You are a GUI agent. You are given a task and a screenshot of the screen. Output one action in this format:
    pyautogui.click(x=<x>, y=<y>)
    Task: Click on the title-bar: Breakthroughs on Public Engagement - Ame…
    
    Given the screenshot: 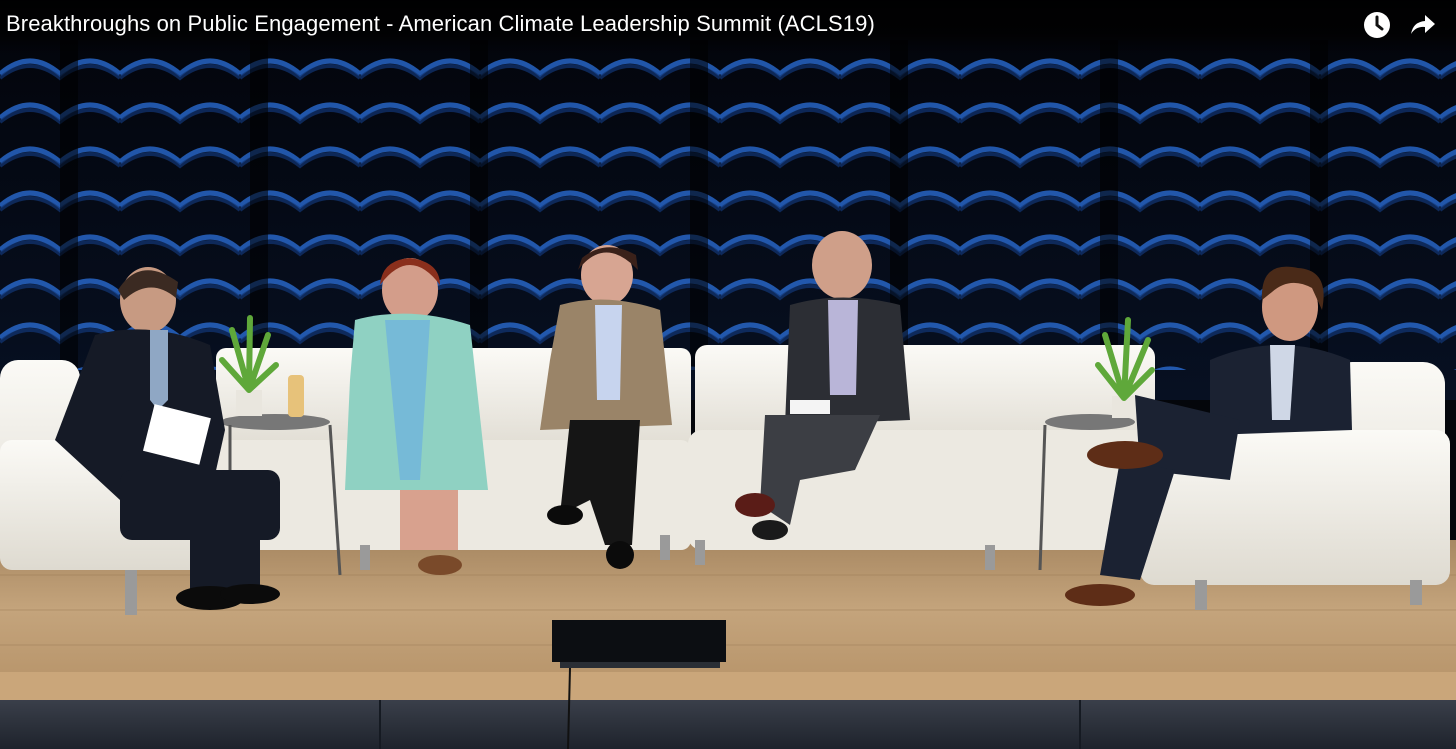 What is the action you would take?
    pyautogui.click(x=728, y=27)
    